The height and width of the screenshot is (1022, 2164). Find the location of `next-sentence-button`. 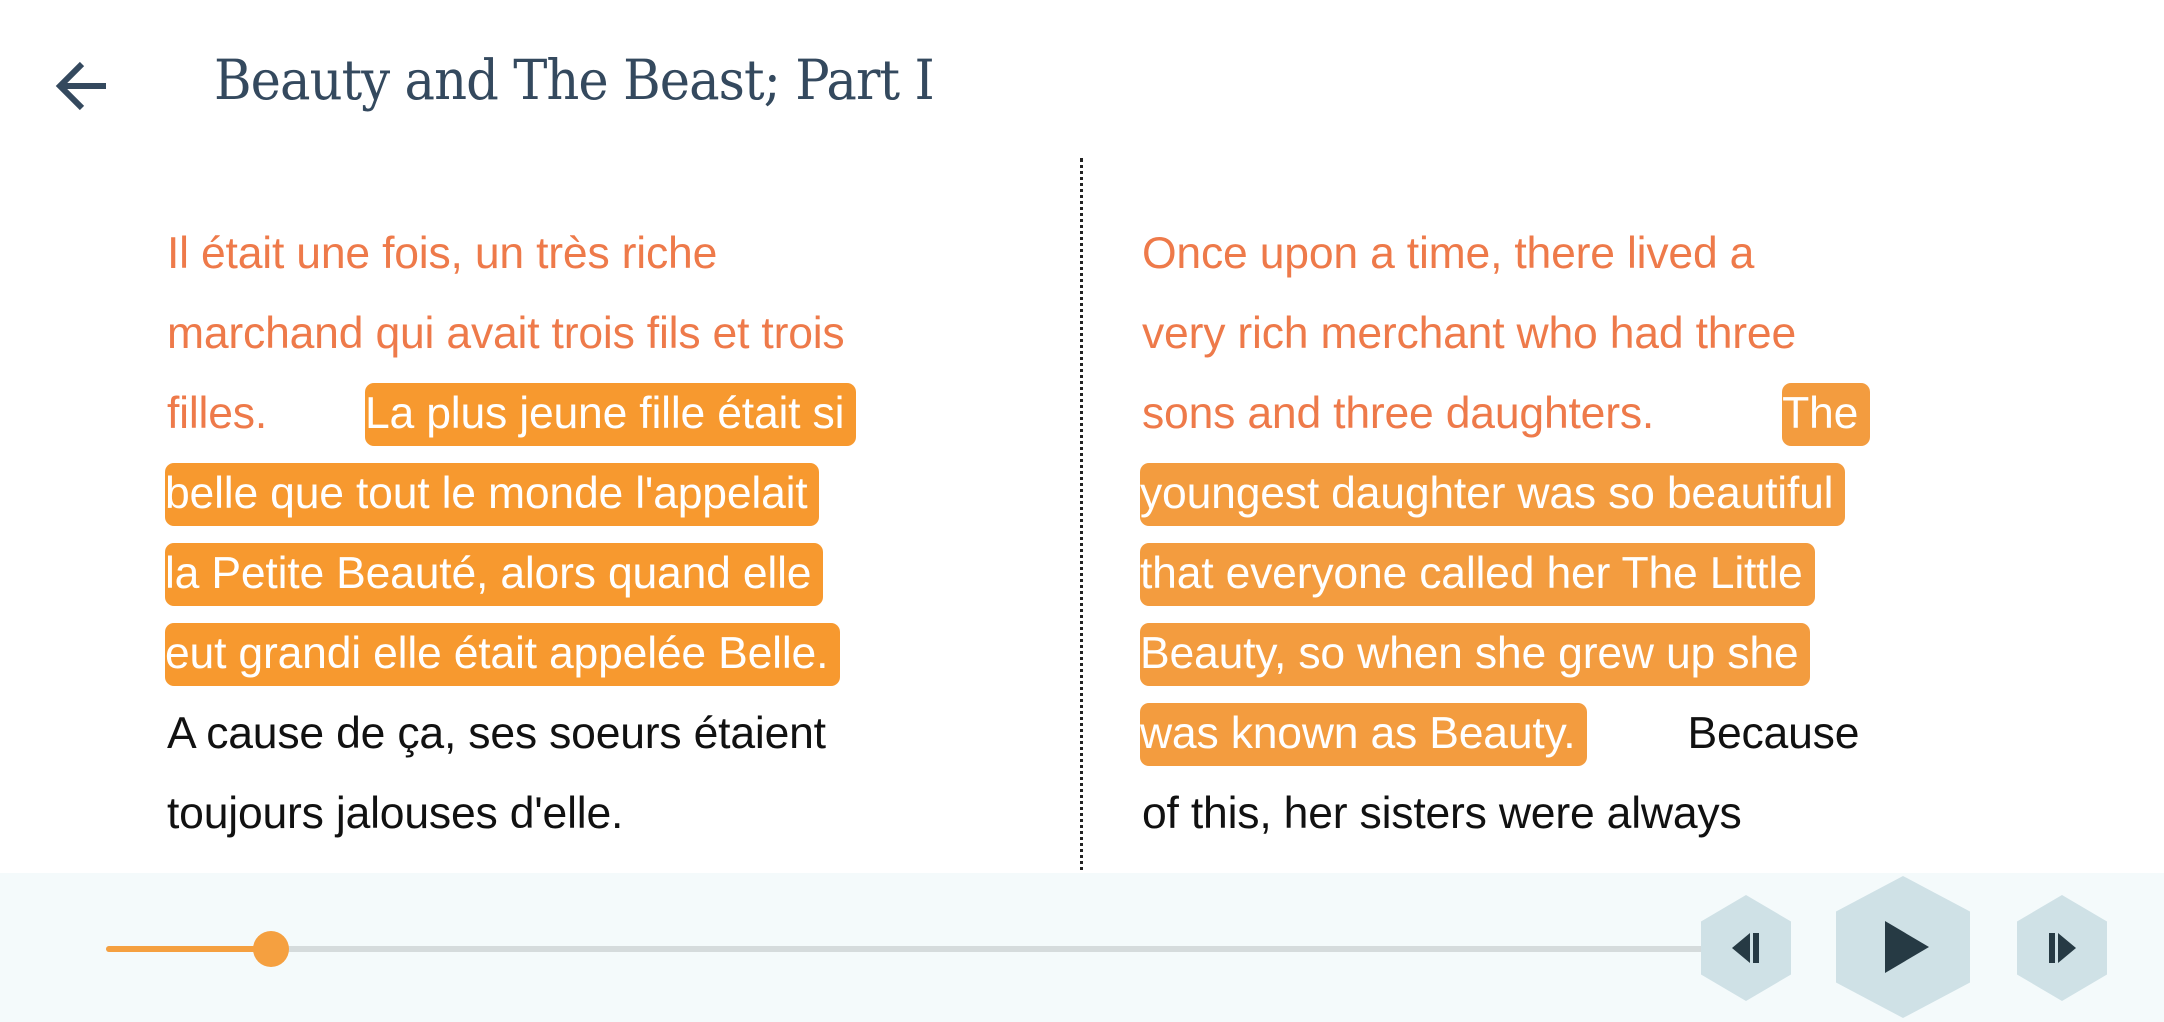

next-sentence-button is located at coordinates (2062, 948).